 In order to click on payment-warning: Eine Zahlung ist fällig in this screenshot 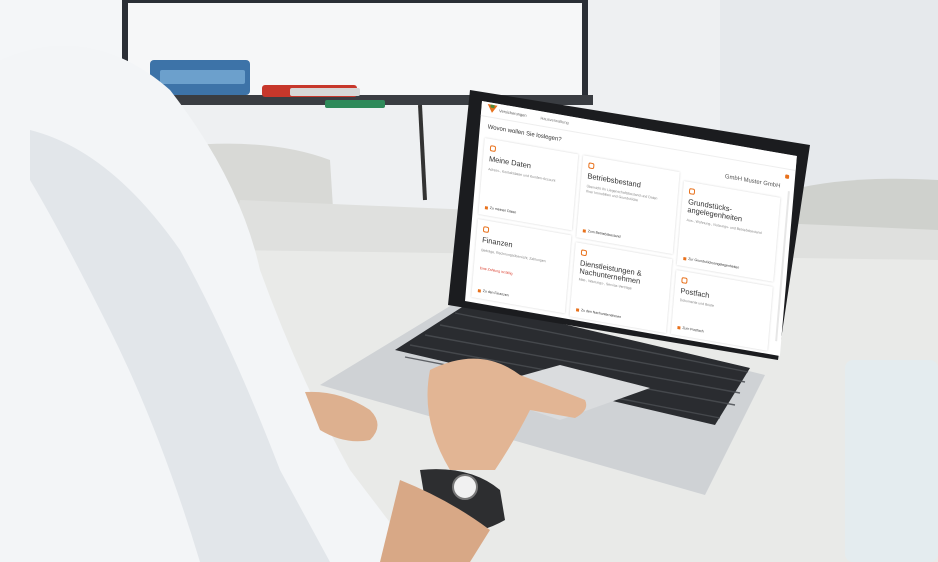, I will do `click(496, 271)`.